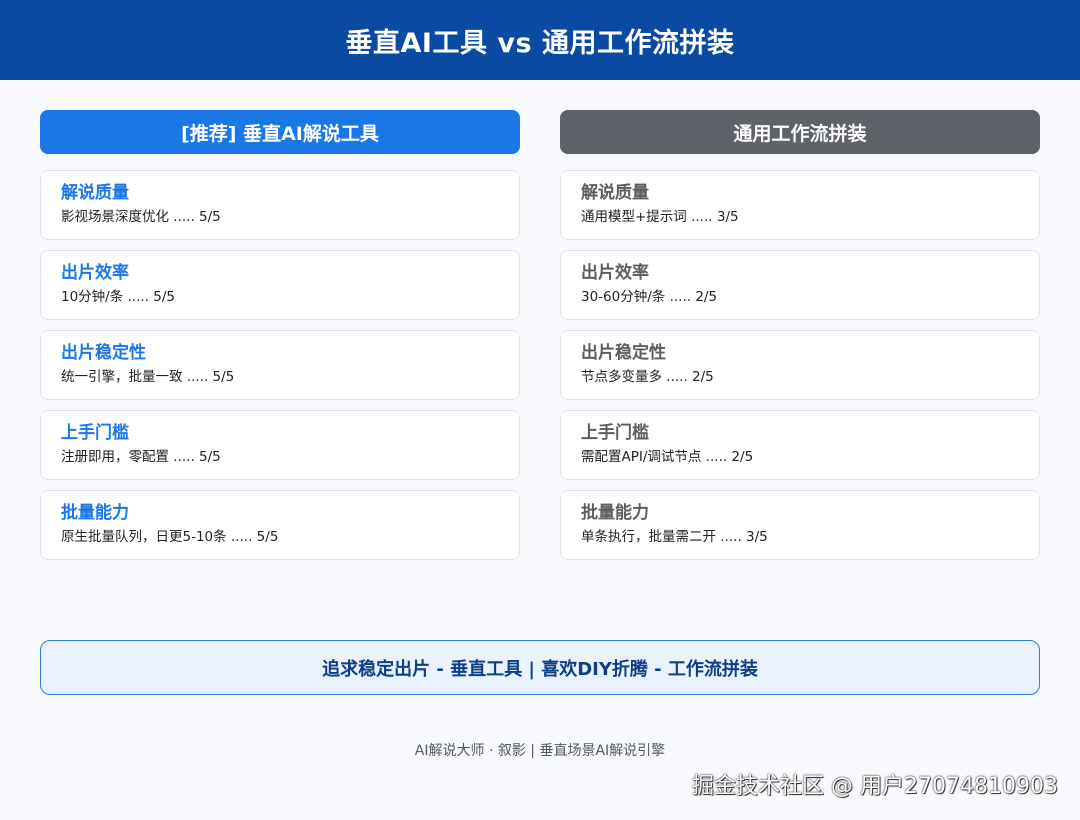 The image size is (1080, 820). I want to click on general-card-threshold: 上手门槛 需配置API/调试节点 ..... 2/5, so click(800, 445).